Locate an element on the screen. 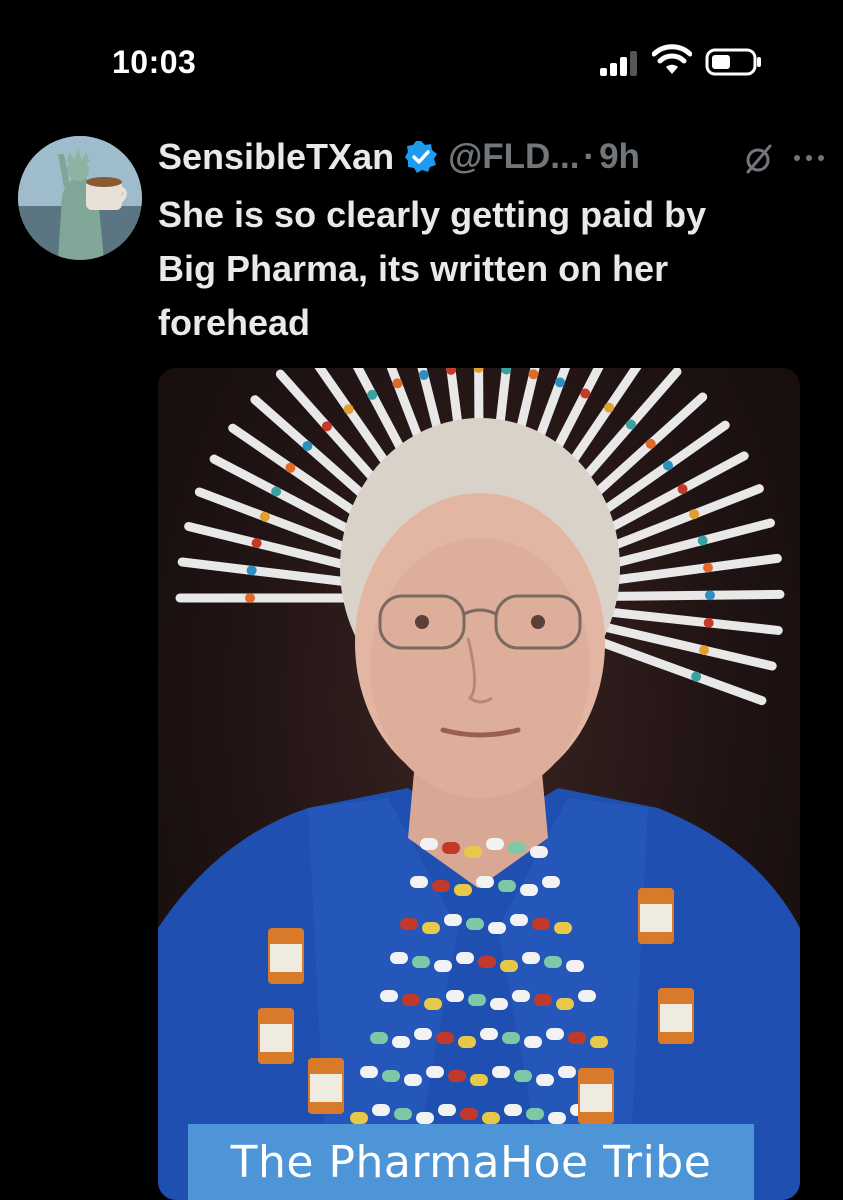 This screenshot has height=1200, width=843. author-display-name: SensibleTXan is located at coordinates (276, 157).